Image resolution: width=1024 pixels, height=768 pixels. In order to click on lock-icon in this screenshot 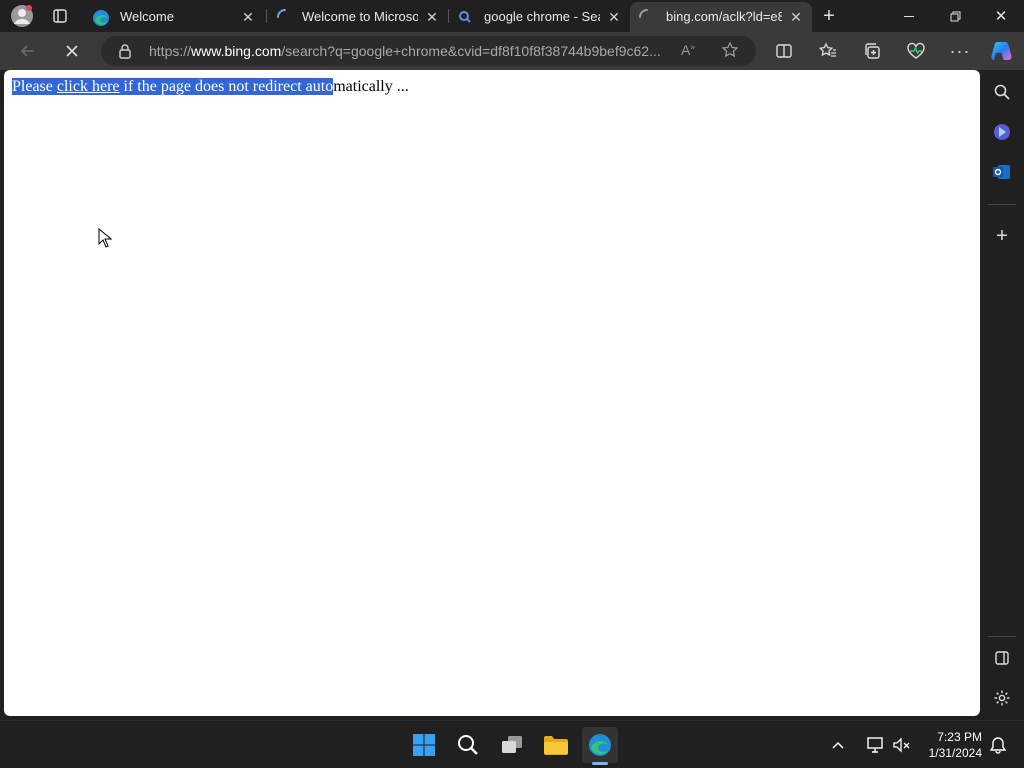, I will do `click(125, 53)`.